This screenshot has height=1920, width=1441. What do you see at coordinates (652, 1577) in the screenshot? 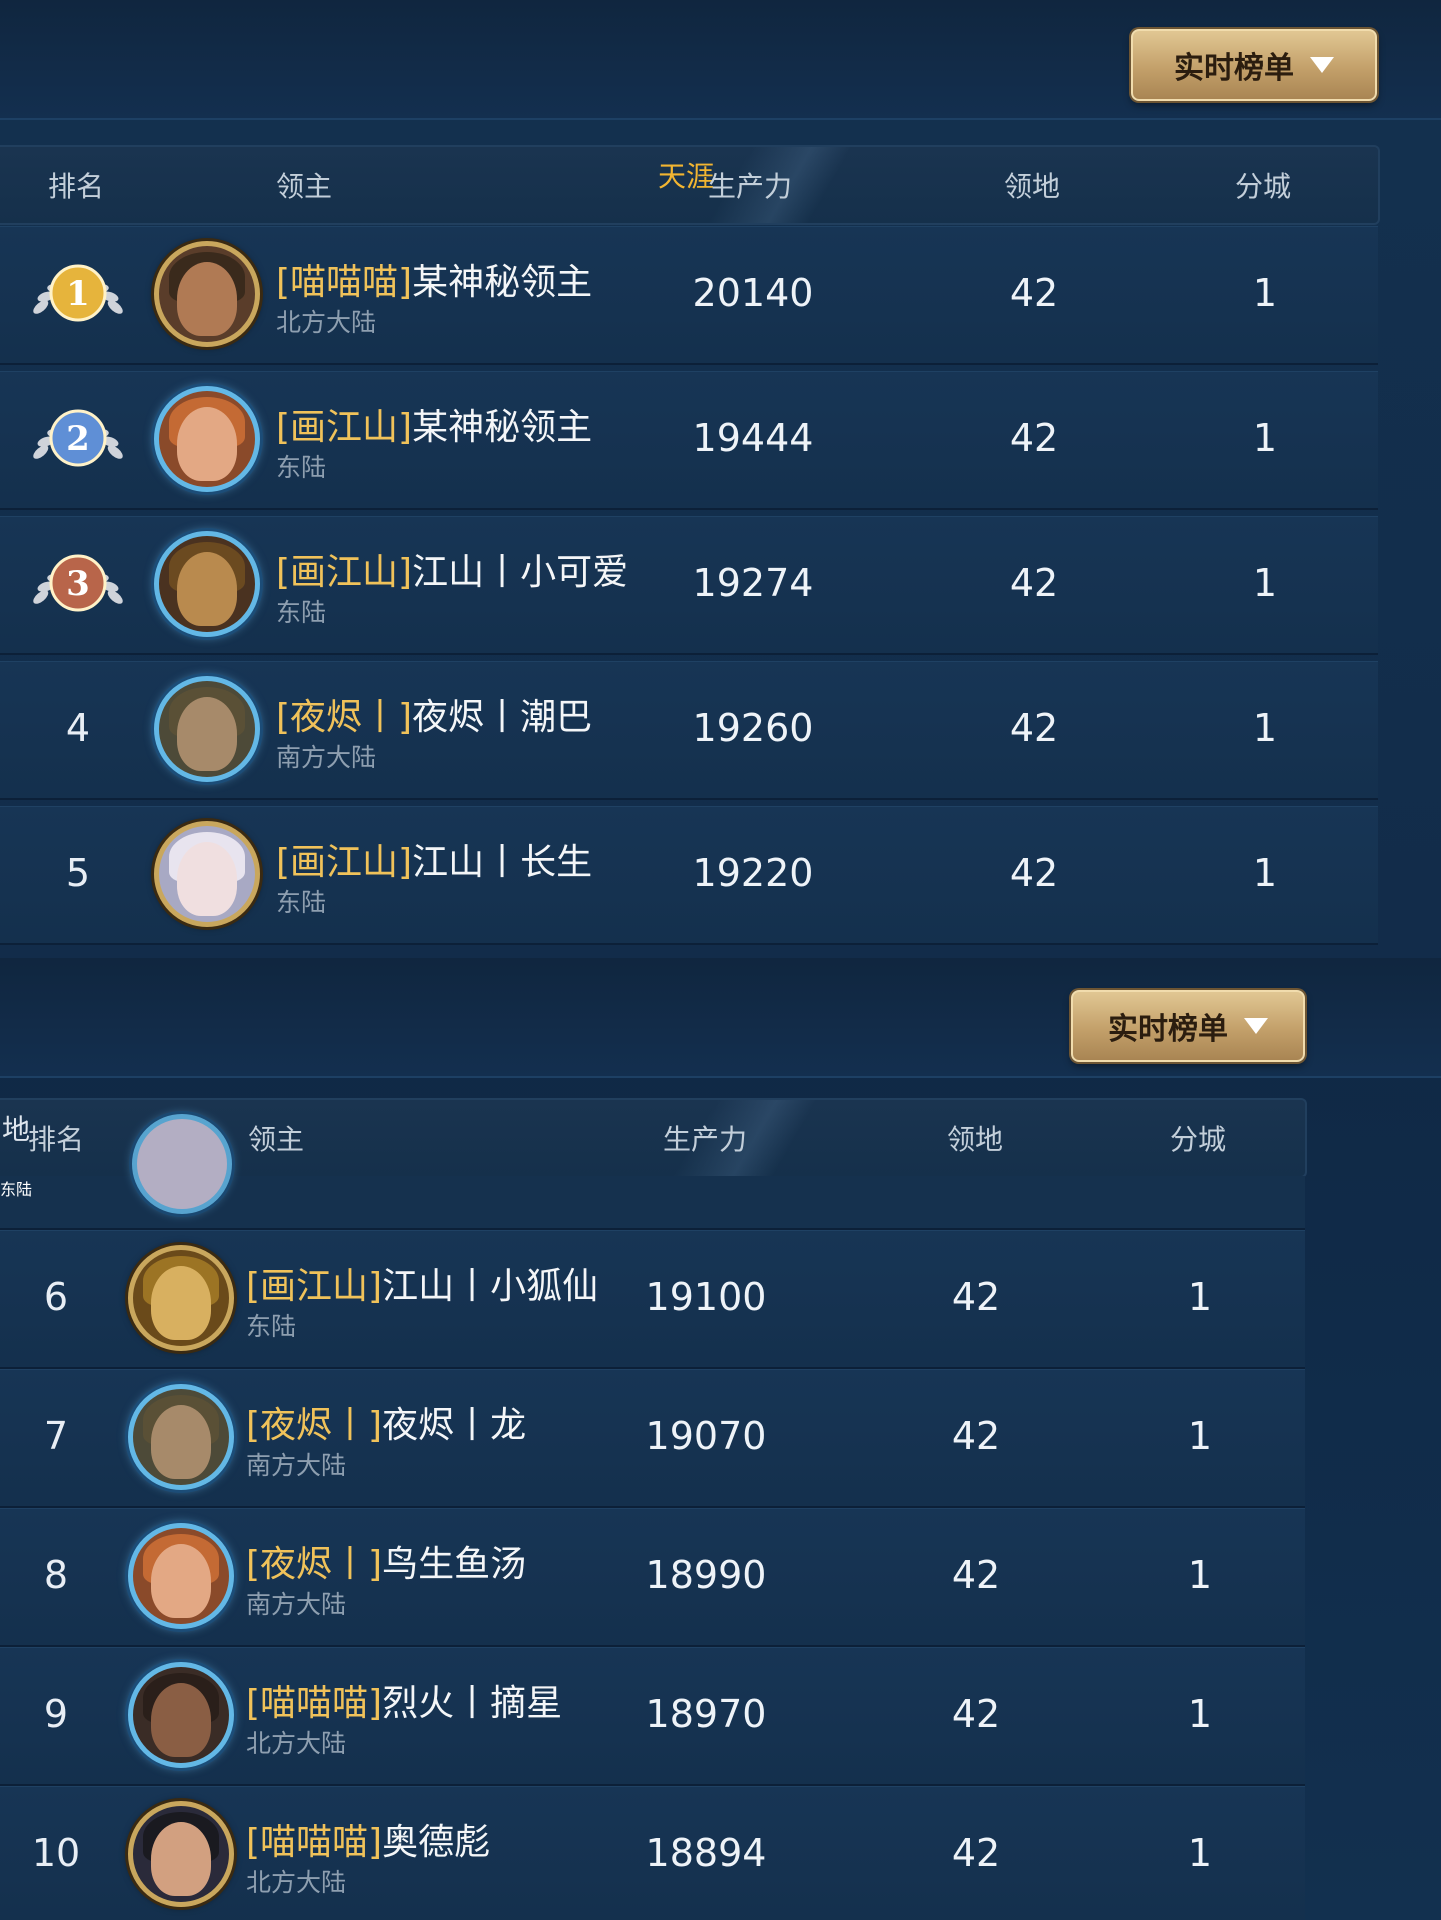
I see `list-item: 8 [夜烬丨]鸟生鱼汤 南方大陆 18990 42 1` at bounding box center [652, 1577].